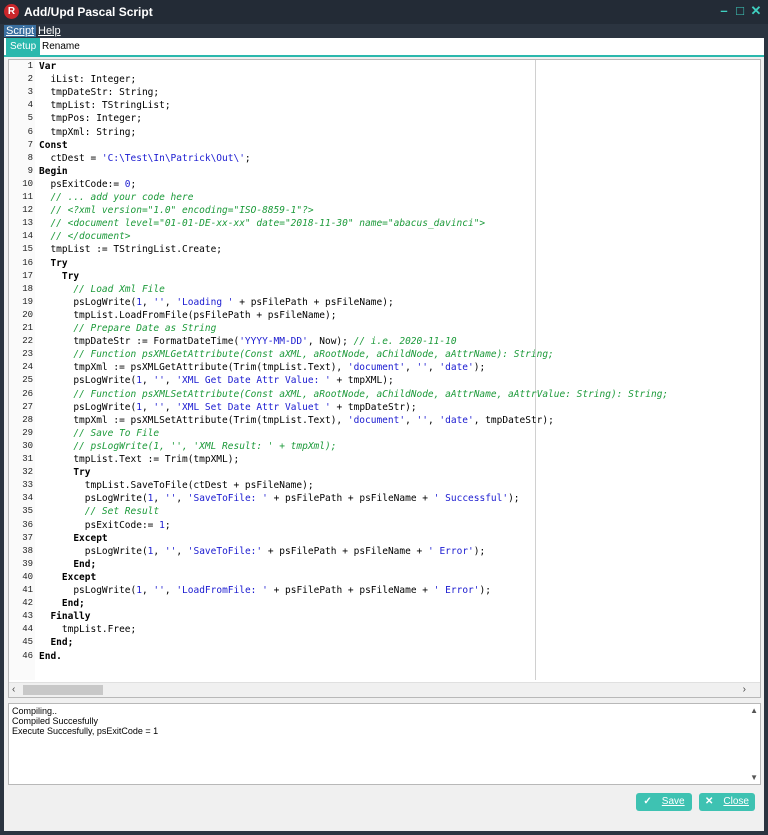 Image resolution: width=768 pixels, height=835 pixels. What do you see at coordinates (88, 12) in the screenshot?
I see `window-title: Add/Upd Pascal Script` at bounding box center [88, 12].